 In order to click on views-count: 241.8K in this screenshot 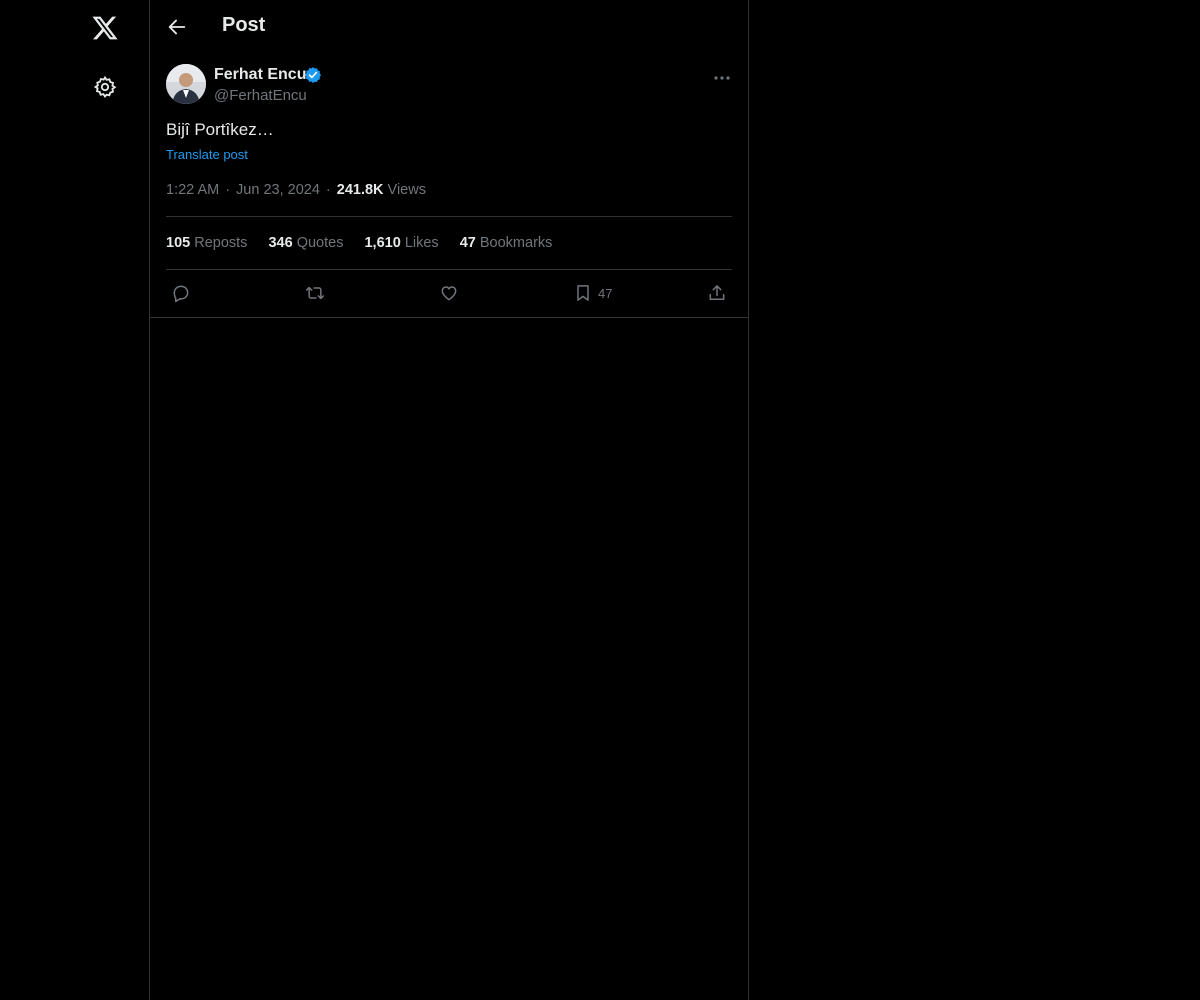, I will do `click(360, 190)`.